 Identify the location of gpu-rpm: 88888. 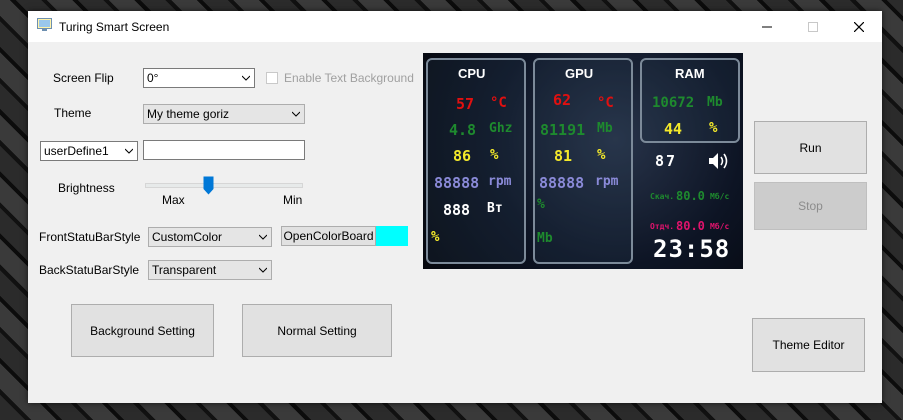
(562, 183).